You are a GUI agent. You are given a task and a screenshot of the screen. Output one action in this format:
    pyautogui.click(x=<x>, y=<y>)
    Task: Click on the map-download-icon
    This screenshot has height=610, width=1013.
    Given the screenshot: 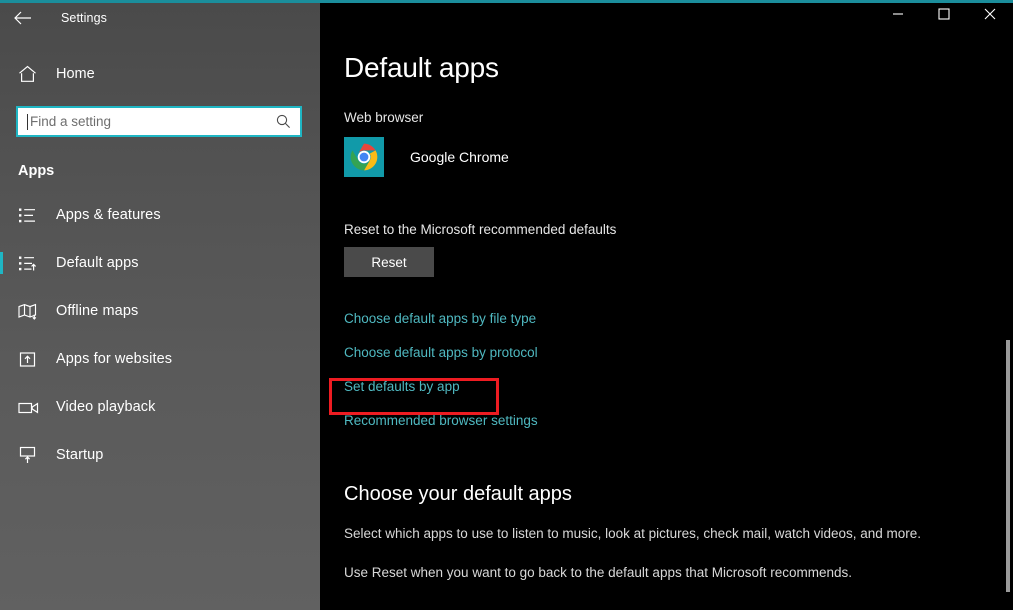 What is the action you would take?
    pyautogui.click(x=30, y=311)
    